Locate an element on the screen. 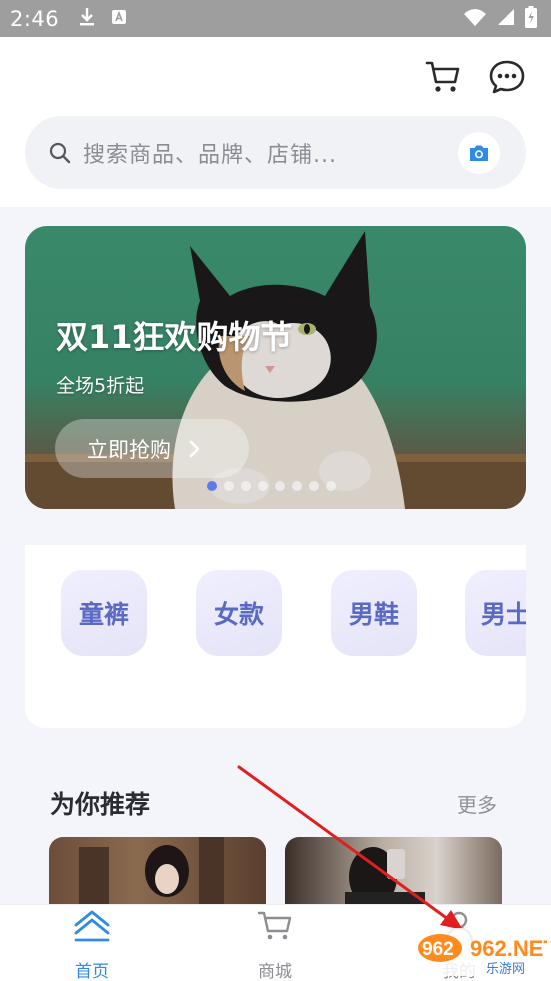  svg-text: 962 is located at coordinates (438, 949).